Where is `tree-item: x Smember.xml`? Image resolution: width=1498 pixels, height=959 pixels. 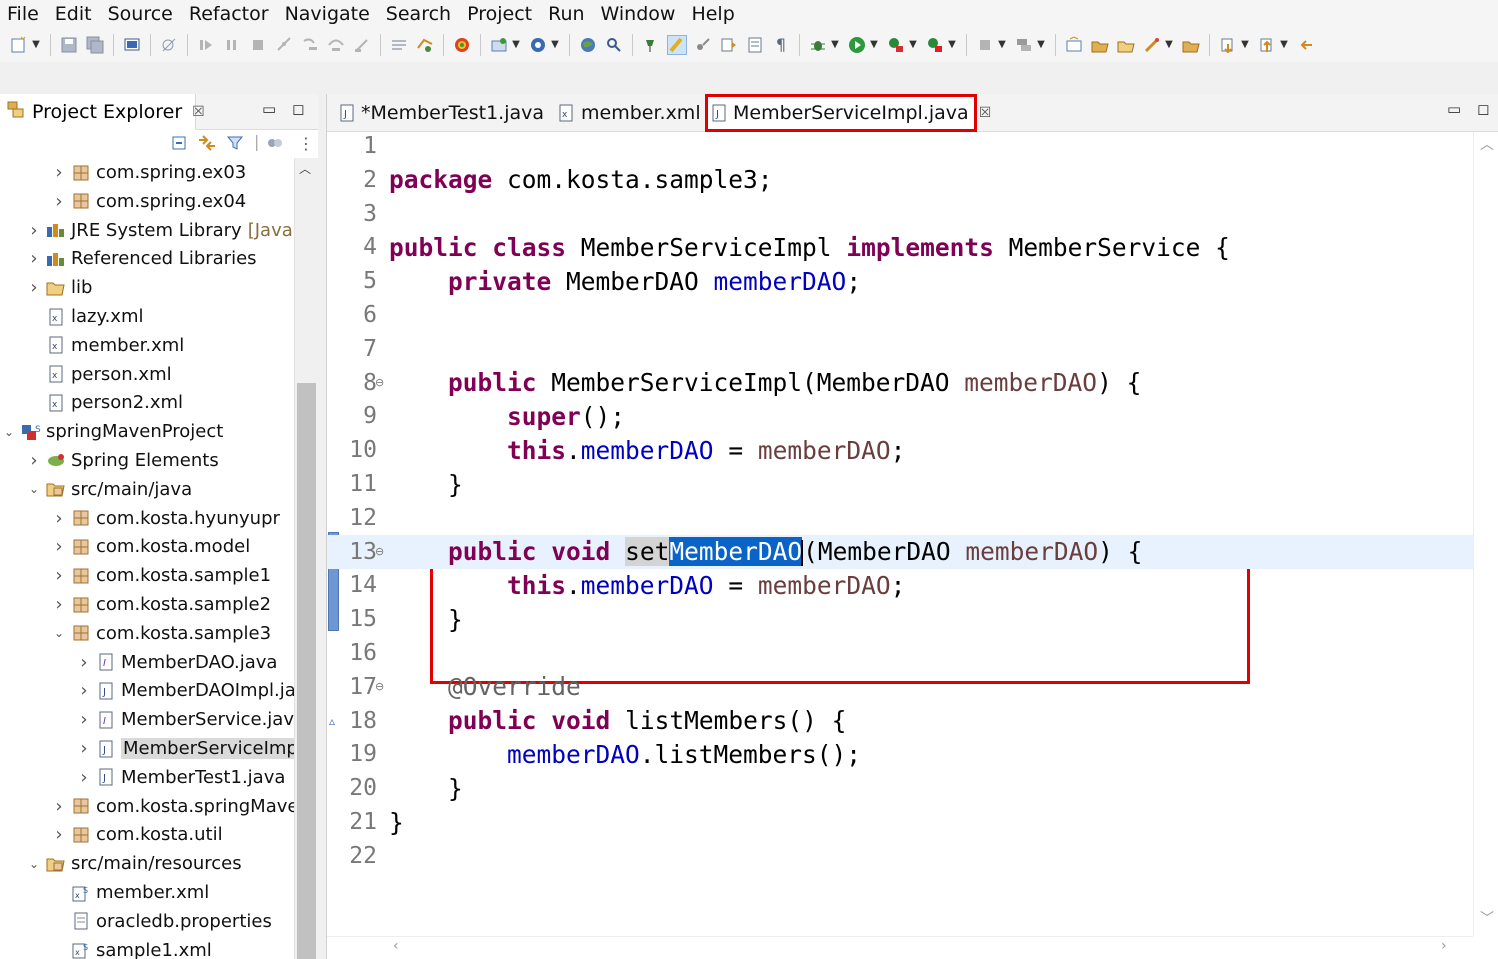 tree-item: x Smember.xml is located at coordinates (147, 892).